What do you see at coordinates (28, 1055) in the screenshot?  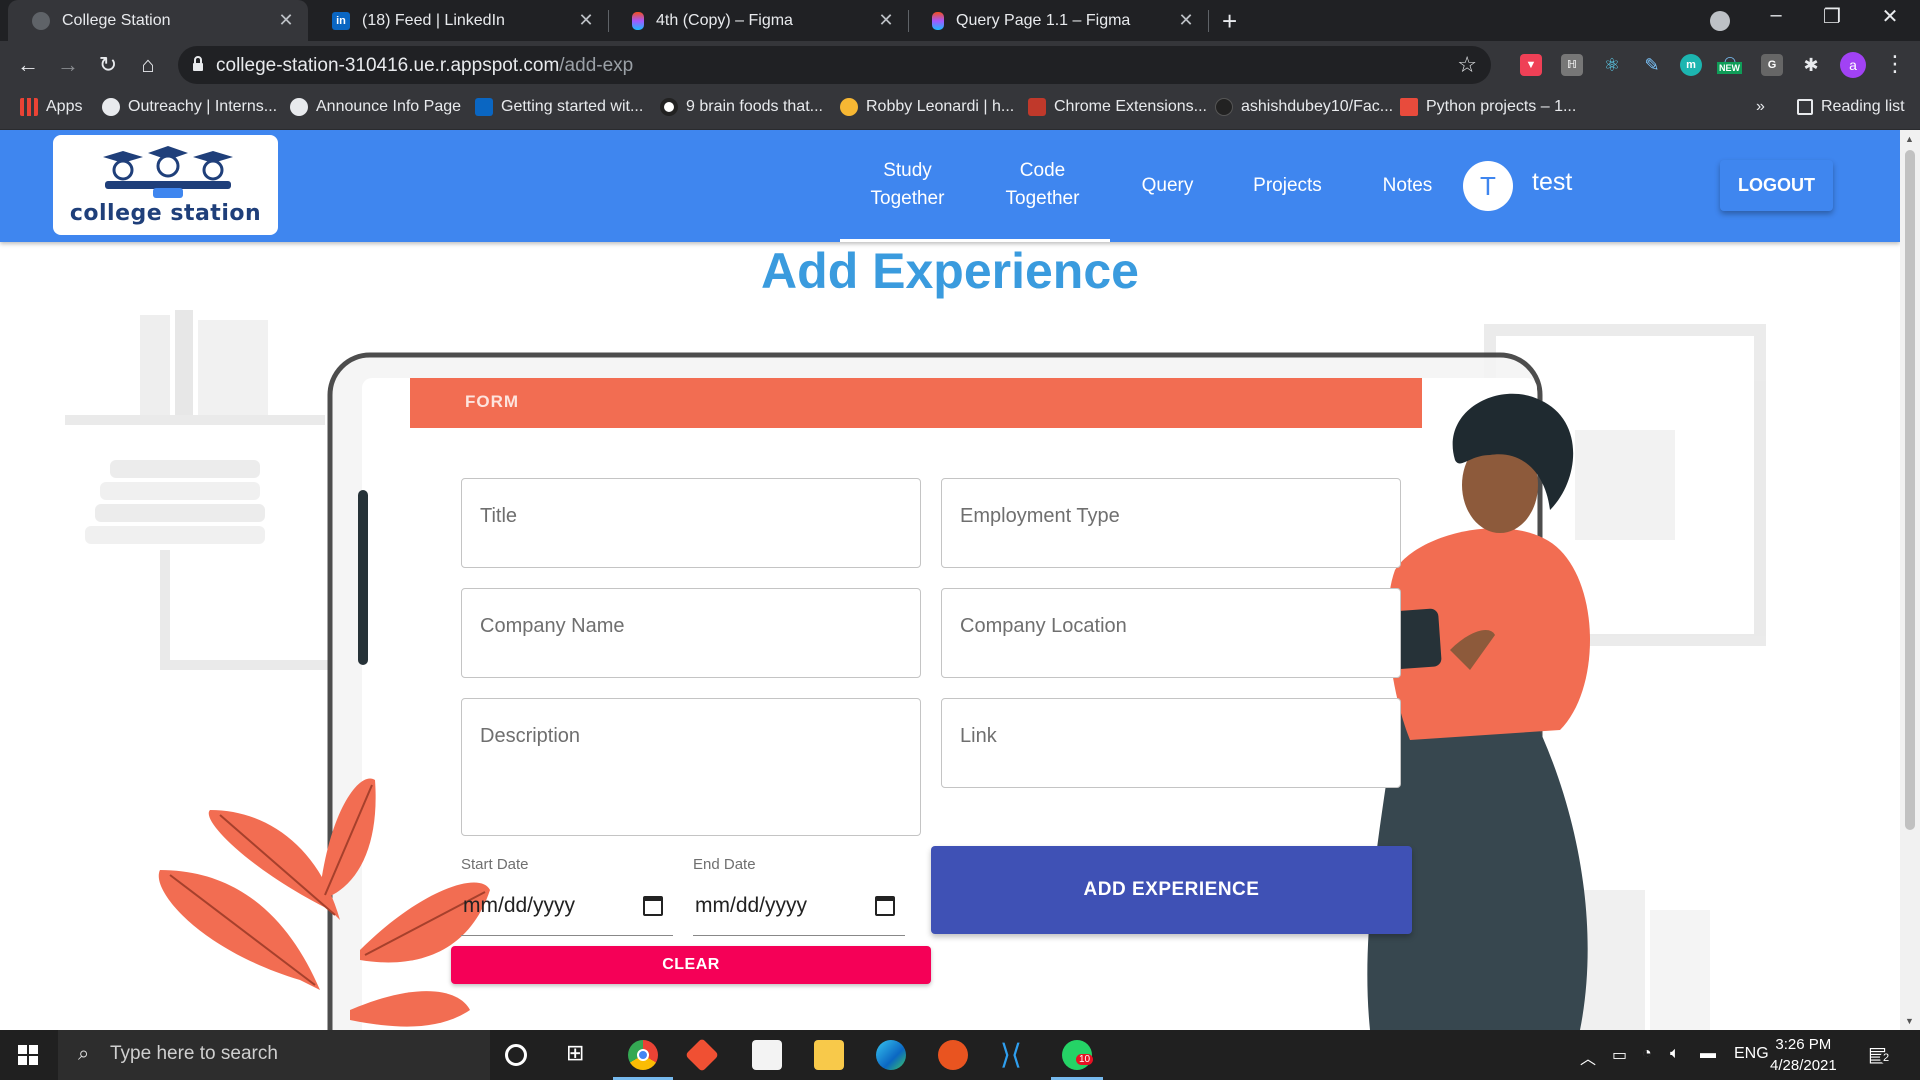 I see `windows-start-icon` at bounding box center [28, 1055].